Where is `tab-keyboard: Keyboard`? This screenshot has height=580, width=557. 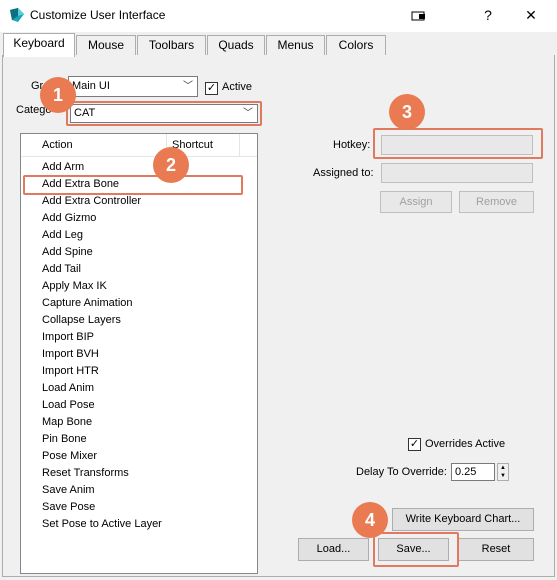 tab-keyboard: Keyboard is located at coordinates (39, 45).